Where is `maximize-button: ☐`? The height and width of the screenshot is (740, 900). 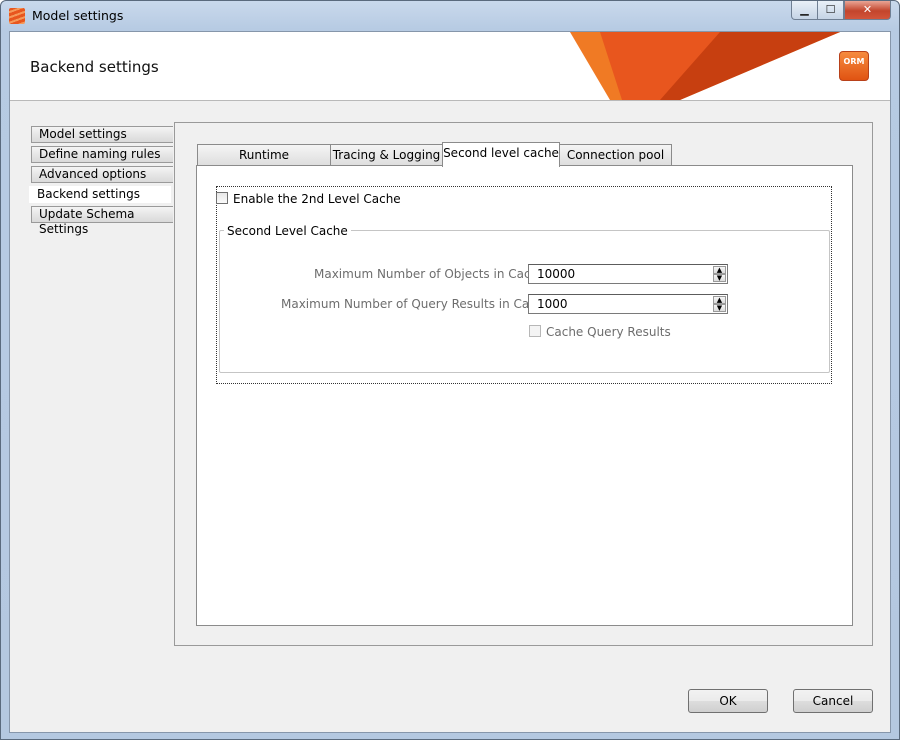 maximize-button: ☐ is located at coordinates (830, 10).